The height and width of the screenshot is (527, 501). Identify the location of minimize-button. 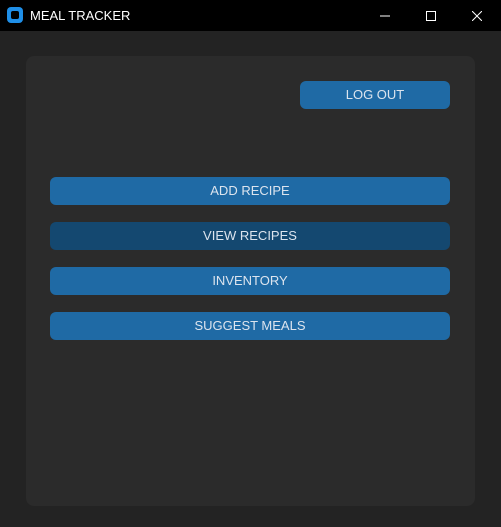
(385, 15).